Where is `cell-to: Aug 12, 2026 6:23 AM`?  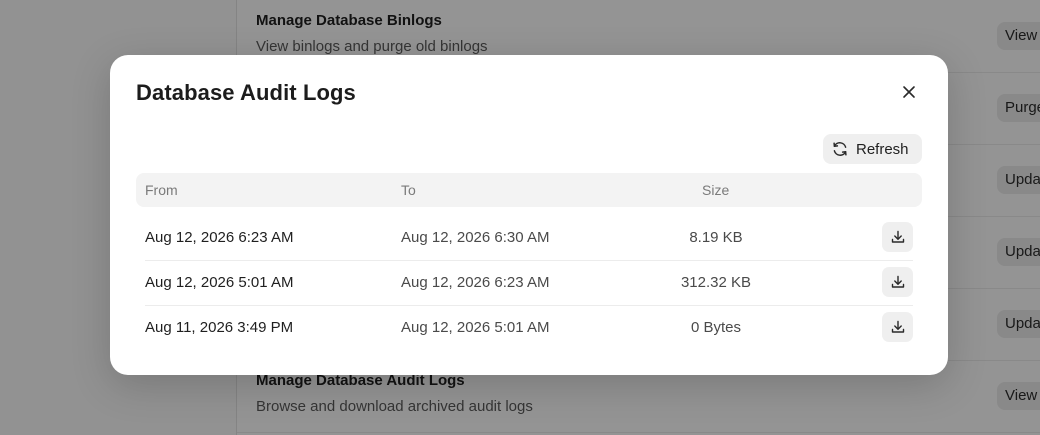 cell-to: Aug 12, 2026 6:23 AM is located at coordinates (475, 282).